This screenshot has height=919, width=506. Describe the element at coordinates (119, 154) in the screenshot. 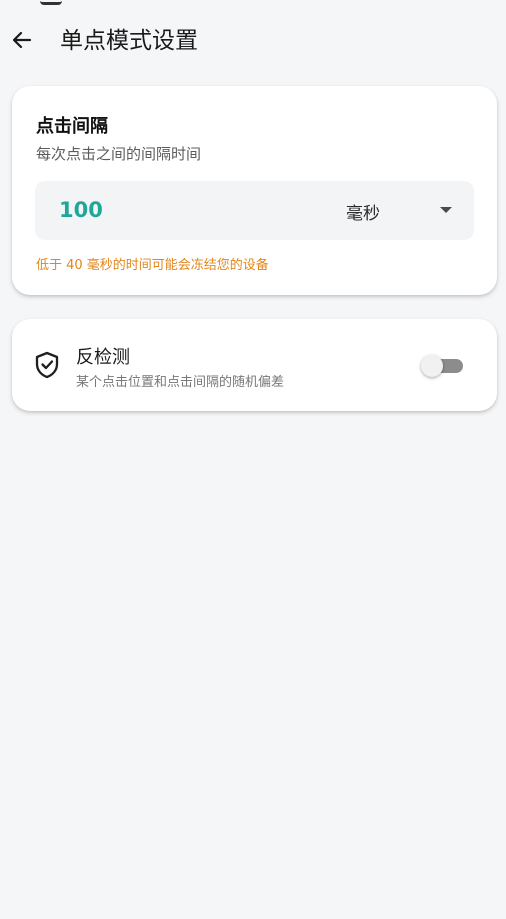

I see `click-interval-subtitle: 每次点击之间的间隔时间` at that location.